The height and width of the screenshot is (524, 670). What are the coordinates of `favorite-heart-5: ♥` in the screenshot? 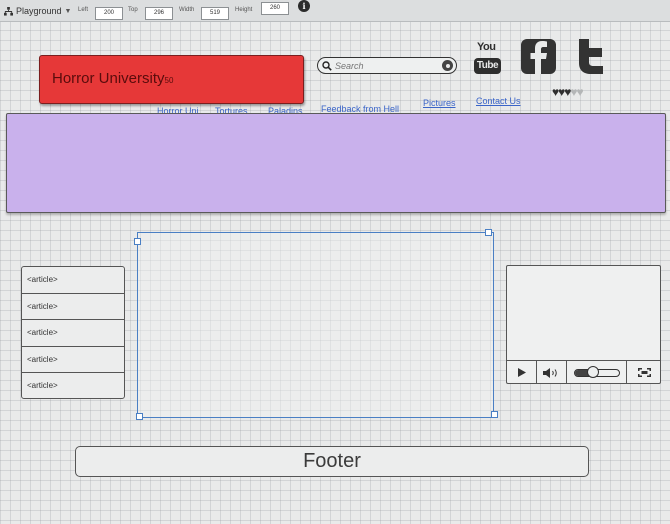 It's located at (580, 92).